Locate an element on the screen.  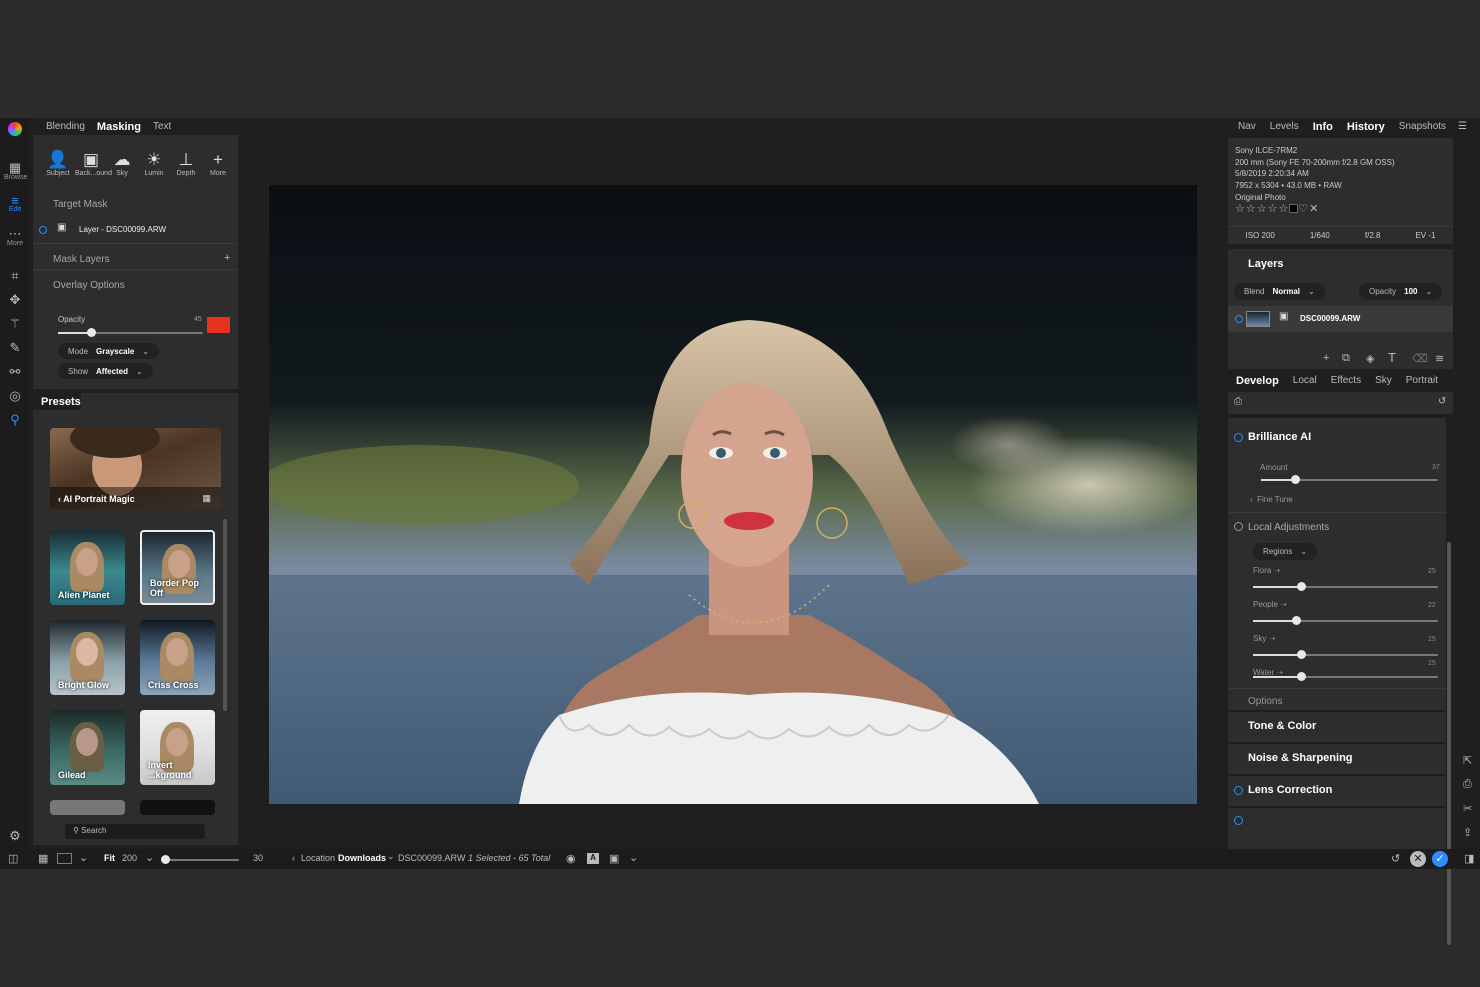
rating-stars: ☆☆☆☆☆ ♡✕ is located at coordinates (1340, 209).